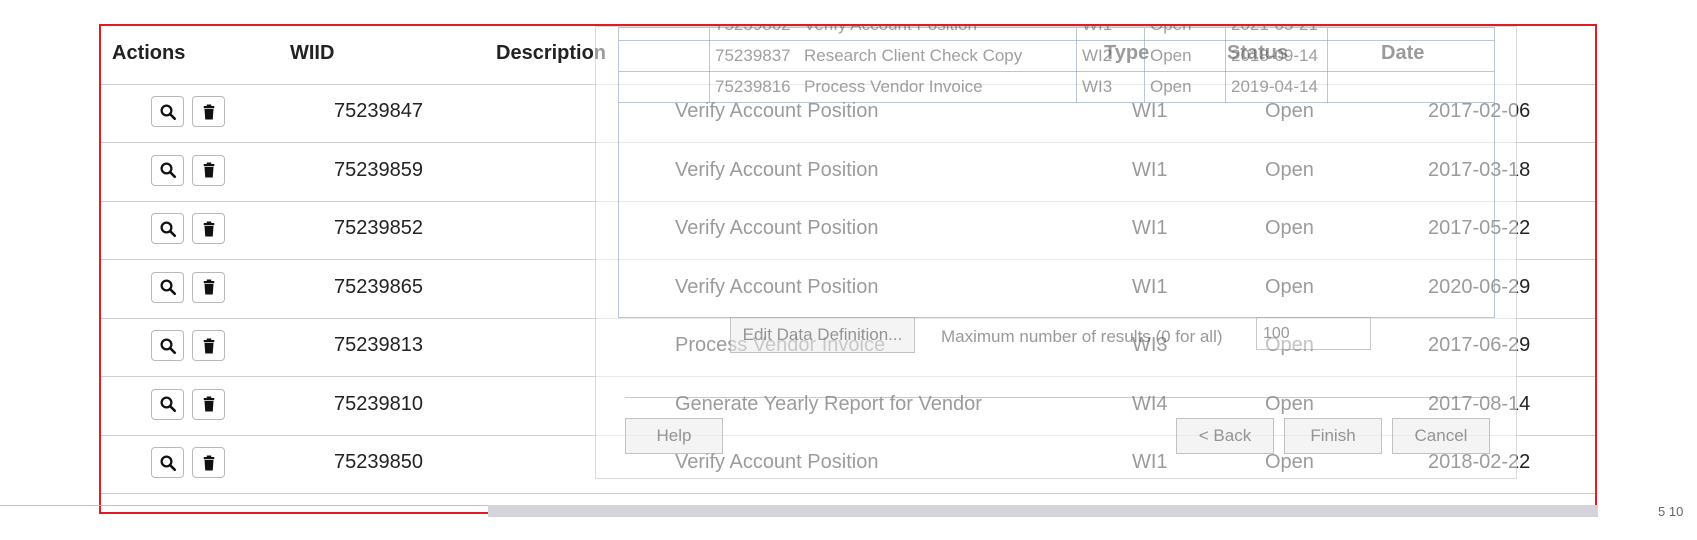 This screenshot has height=540, width=1697. Describe the element at coordinates (250, 505) in the screenshot. I see `footer-rule` at that location.